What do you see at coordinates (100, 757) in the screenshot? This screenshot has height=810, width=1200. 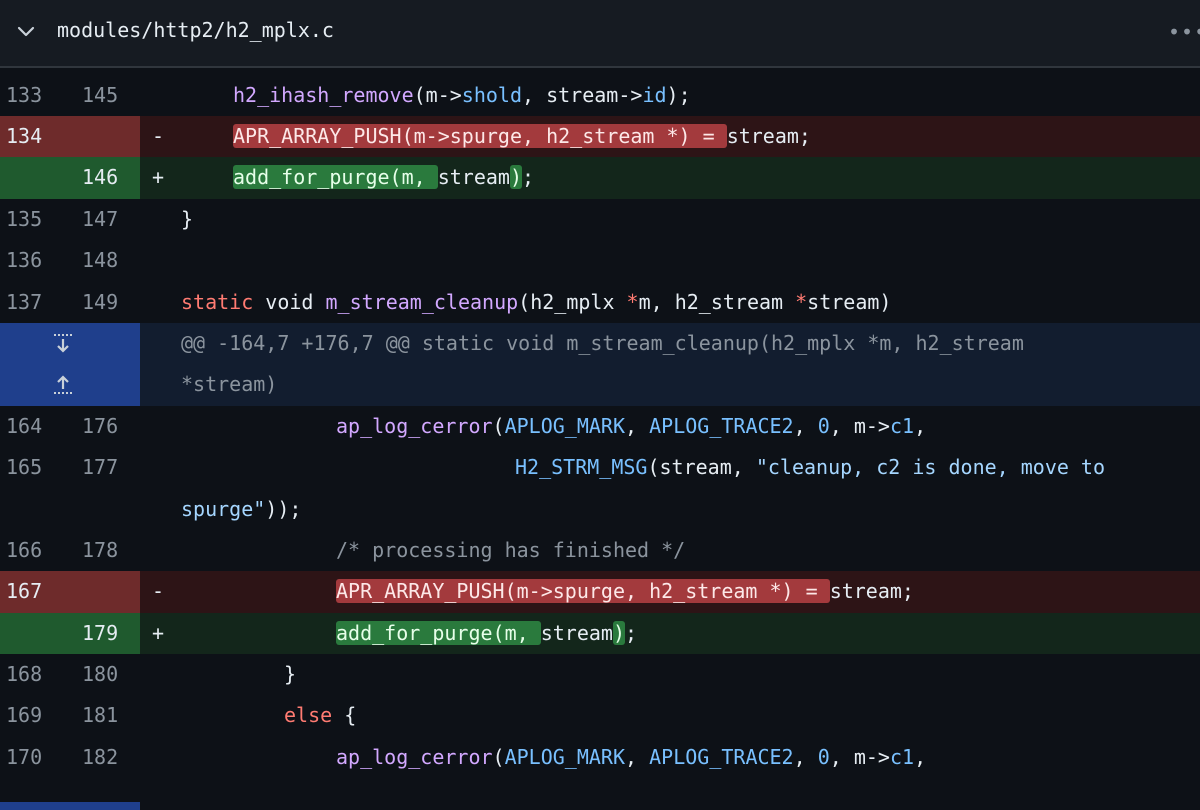 I see `new-line-number: 182` at bounding box center [100, 757].